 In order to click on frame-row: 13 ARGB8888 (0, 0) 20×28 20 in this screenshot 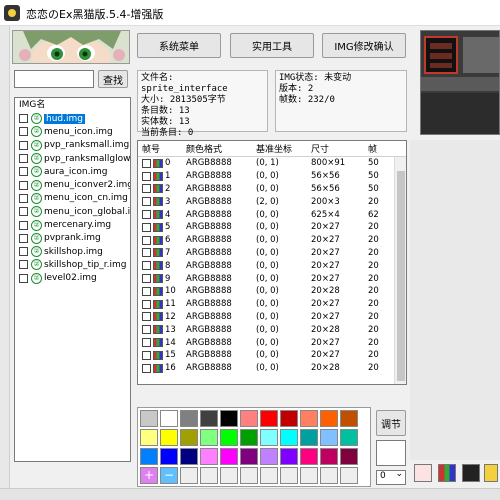, I will do `click(272, 329)`.